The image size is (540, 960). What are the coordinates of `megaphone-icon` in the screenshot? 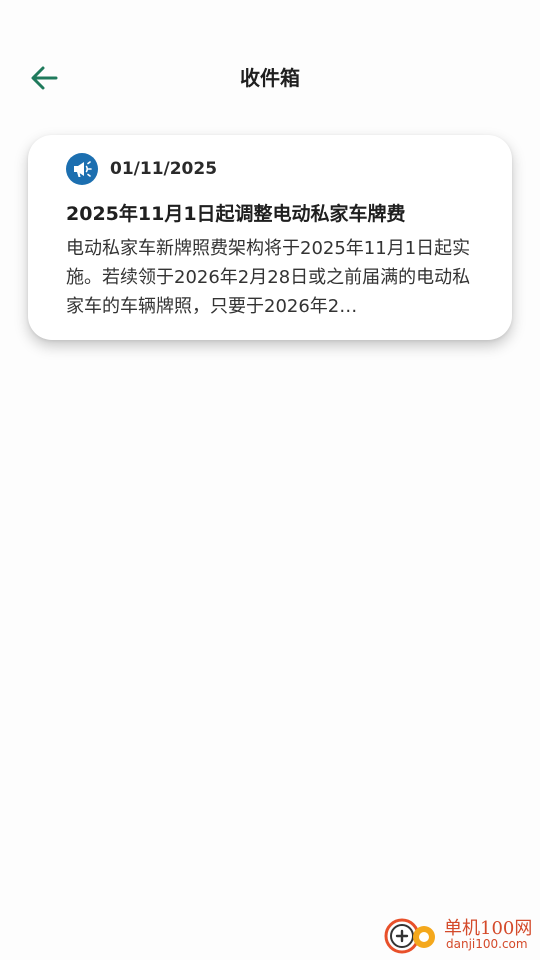 It's located at (82, 169).